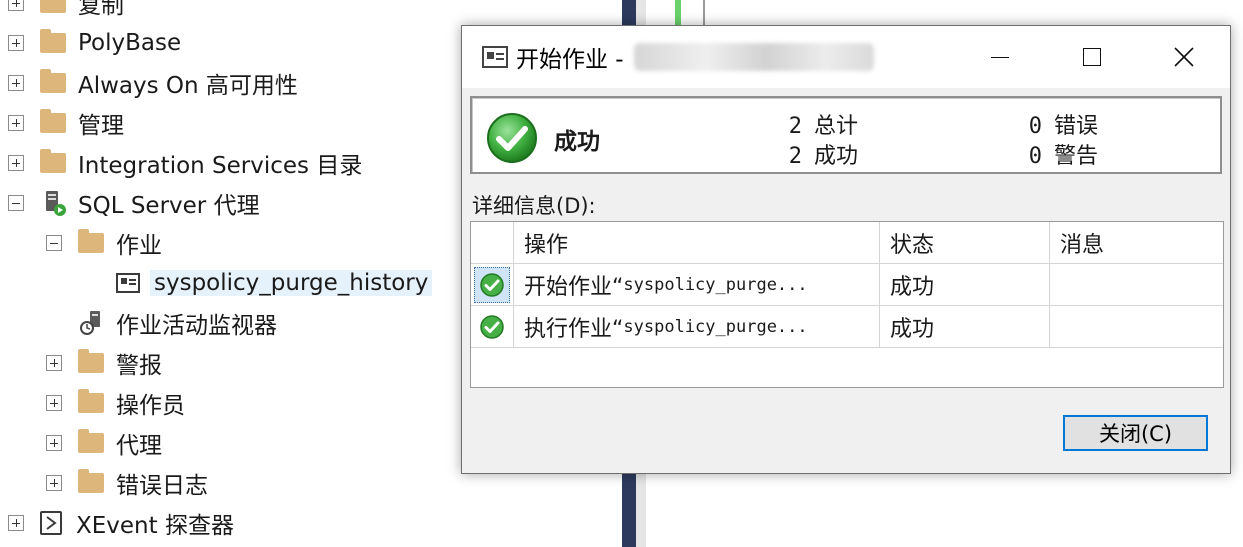 The height and width of the screenshot is (547, 1243). I want to click on tree-item: Integration Services 目录, so click(185, 163).